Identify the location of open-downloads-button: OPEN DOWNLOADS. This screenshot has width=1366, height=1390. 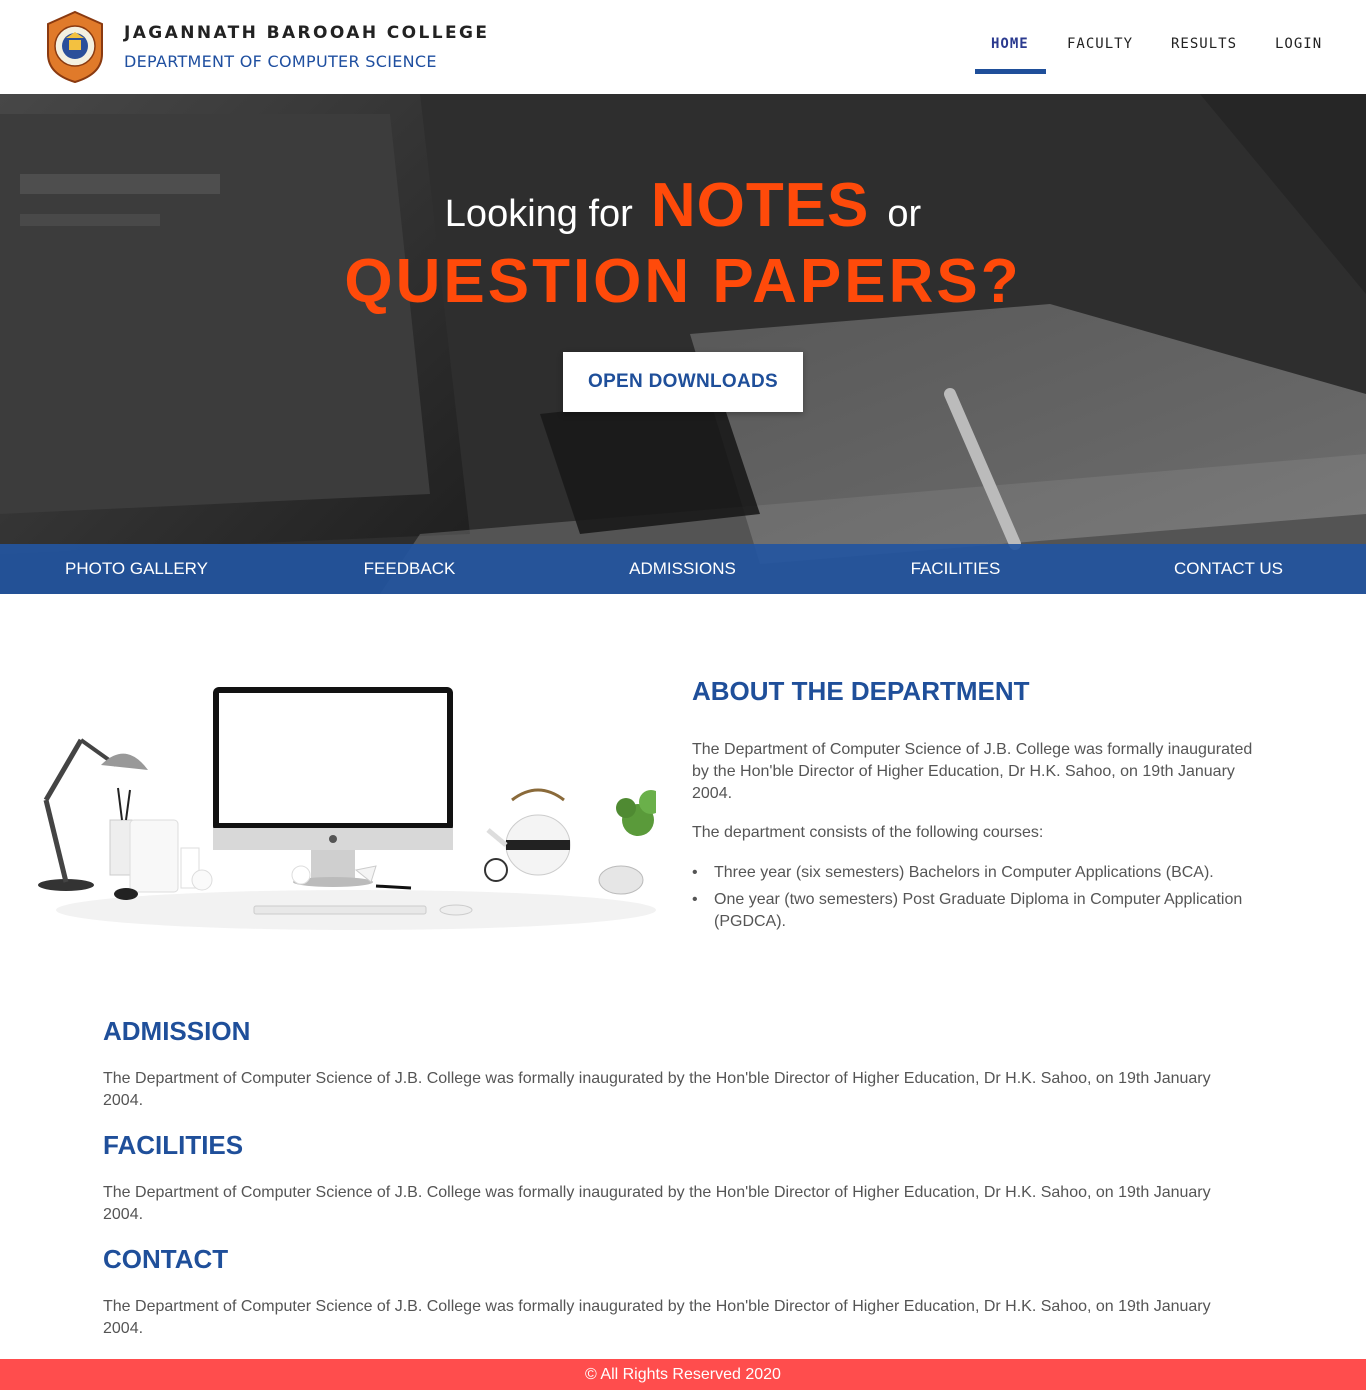
(683, 382).